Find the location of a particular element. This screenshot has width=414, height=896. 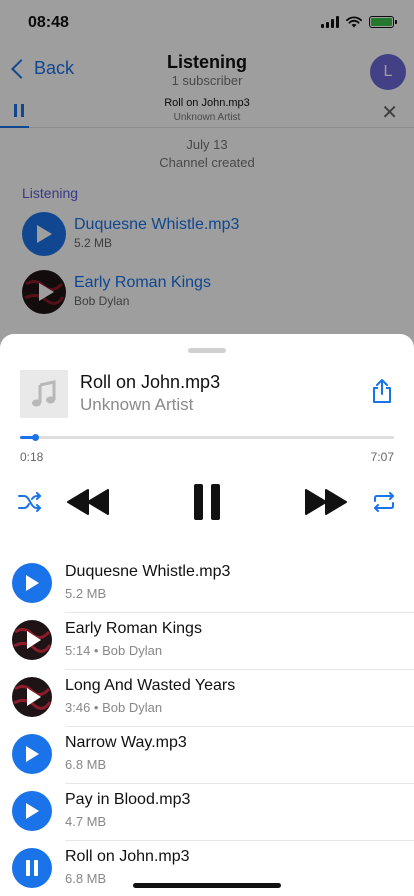

playlist-row: Duquesne Whistle.mp3 5.2 MB is located at coordinates (207, 584).